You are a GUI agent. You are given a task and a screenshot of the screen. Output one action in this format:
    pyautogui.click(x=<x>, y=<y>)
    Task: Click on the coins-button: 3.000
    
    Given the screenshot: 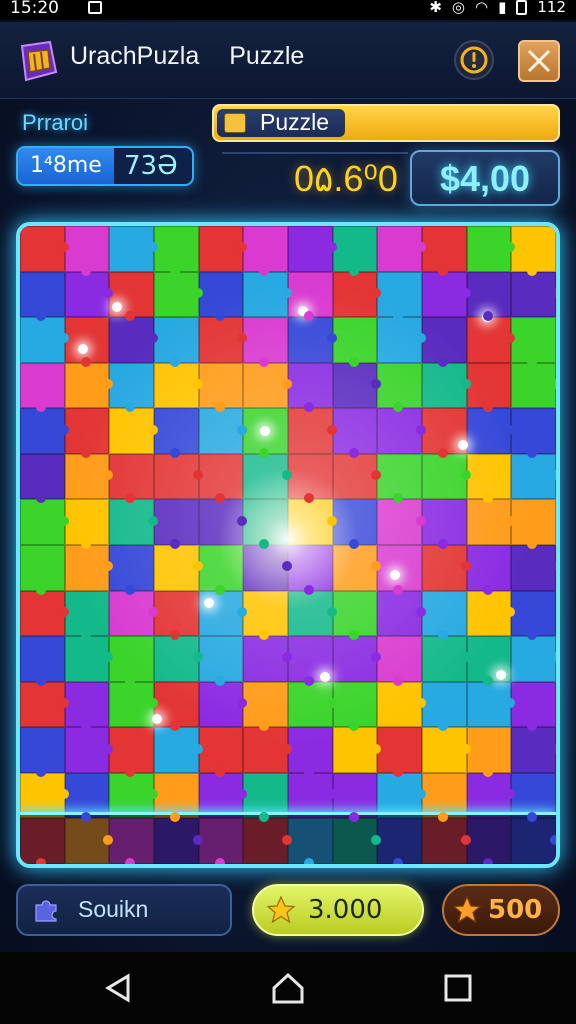 What is the action you would take?
    pyautogui.click(x=338, y=910)
    